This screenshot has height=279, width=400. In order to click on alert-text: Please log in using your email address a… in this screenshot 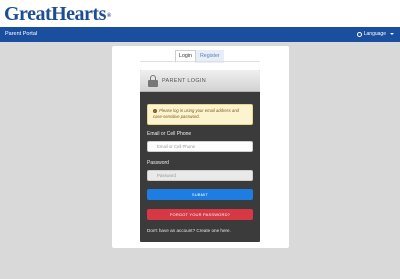, I will do `click(196, 113)`.